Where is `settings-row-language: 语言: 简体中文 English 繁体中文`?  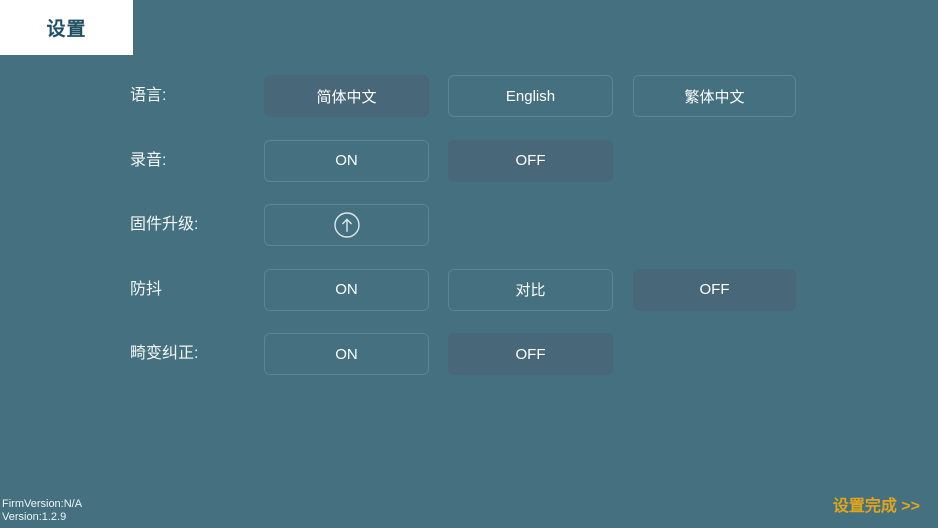 settings-row-language: 语言: 简体中文 English 繁体中文 is located at coordinates (469, 96).